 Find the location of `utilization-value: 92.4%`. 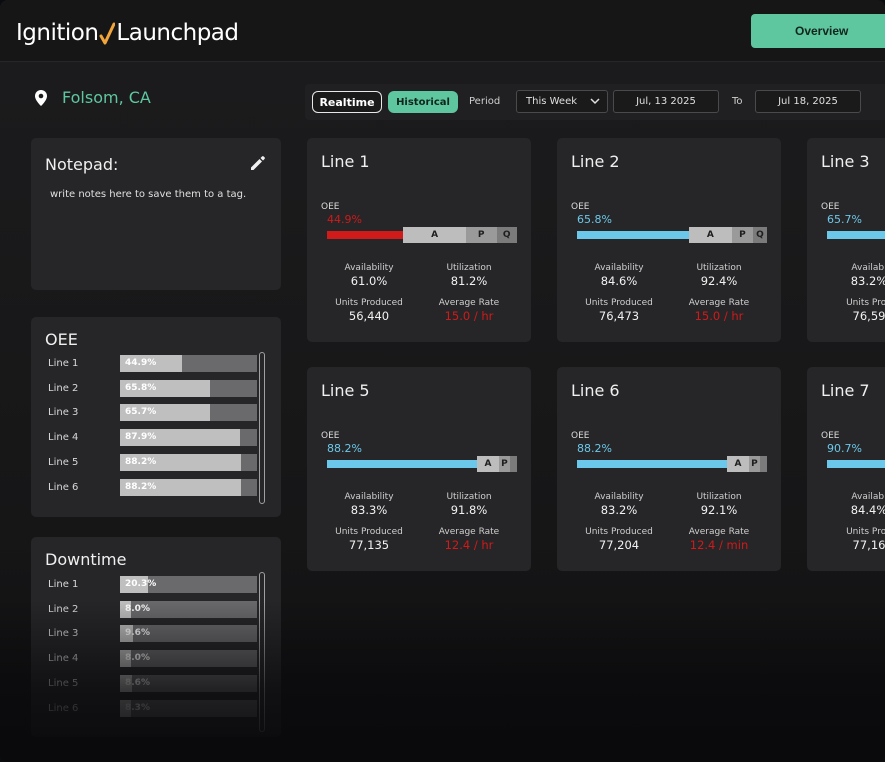

utilization-value: 92.4% is located at coordinates (719, 281).